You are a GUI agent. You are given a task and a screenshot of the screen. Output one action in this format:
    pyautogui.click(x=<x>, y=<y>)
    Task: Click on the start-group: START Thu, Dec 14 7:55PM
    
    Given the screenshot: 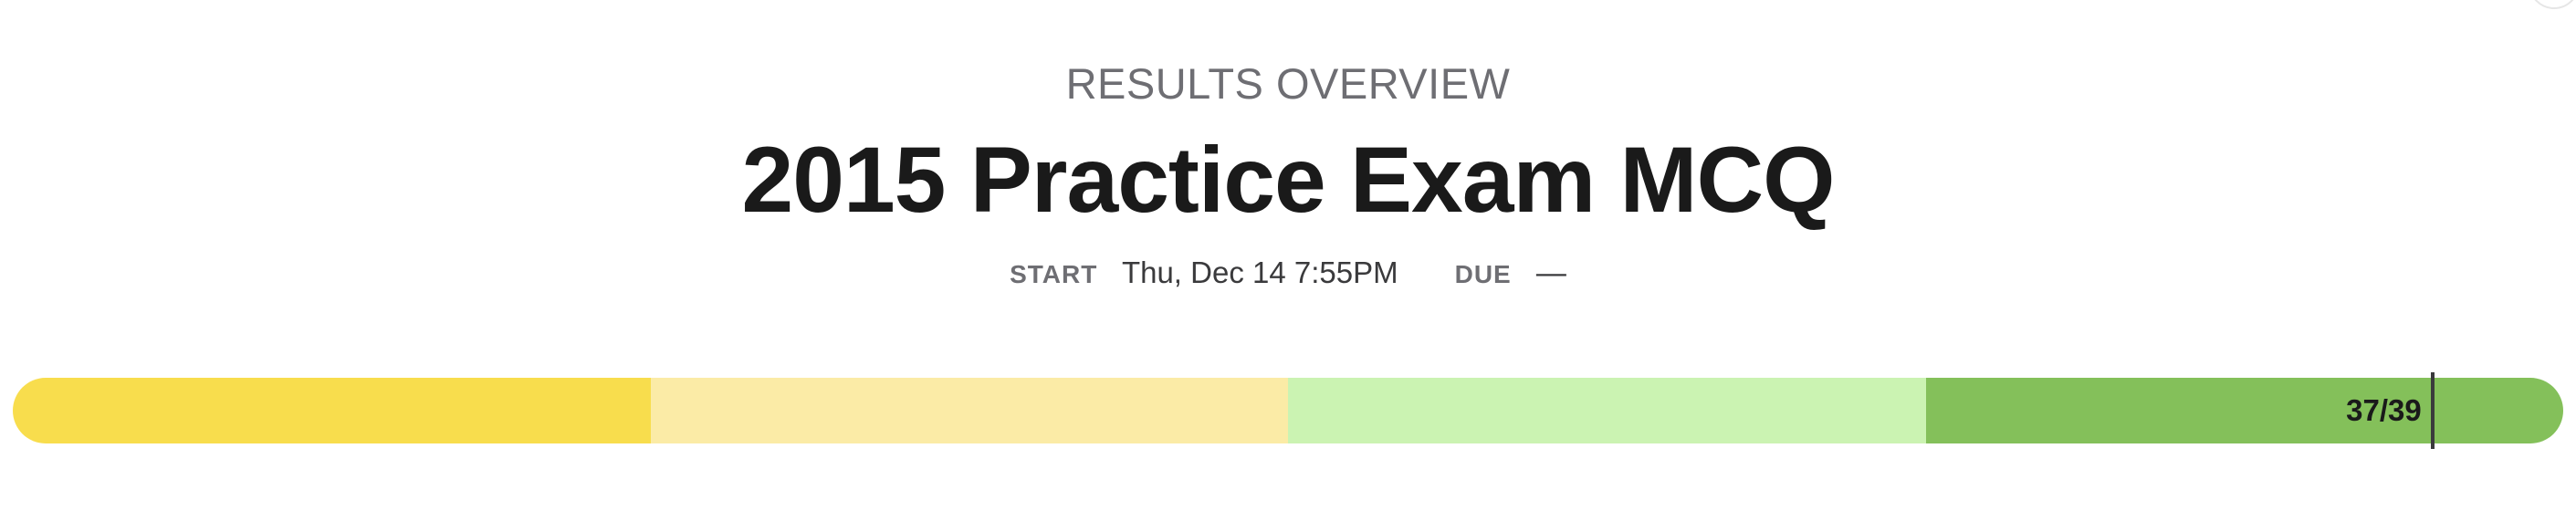 What is the action you would take?
    pyautogui.click(x=1204, y=273)
    